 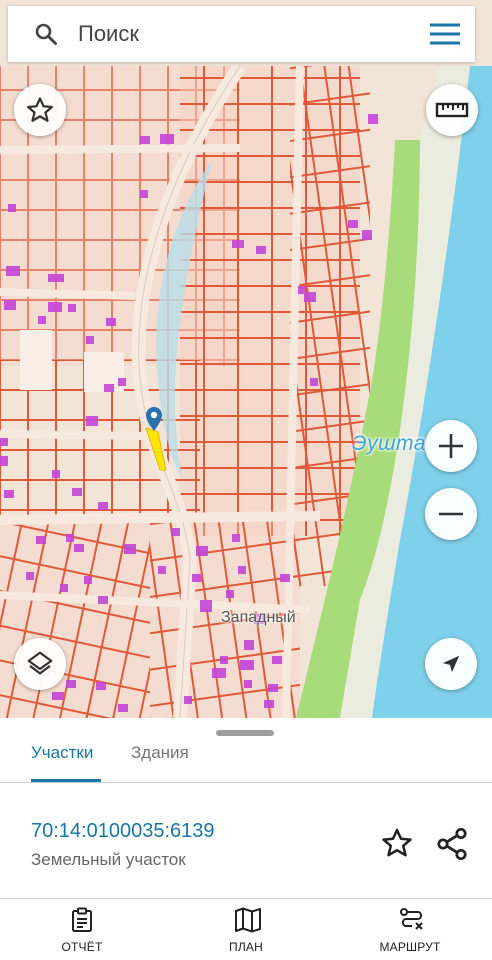 I want to click on zoom-out-icon, so click(x=451, y=514).